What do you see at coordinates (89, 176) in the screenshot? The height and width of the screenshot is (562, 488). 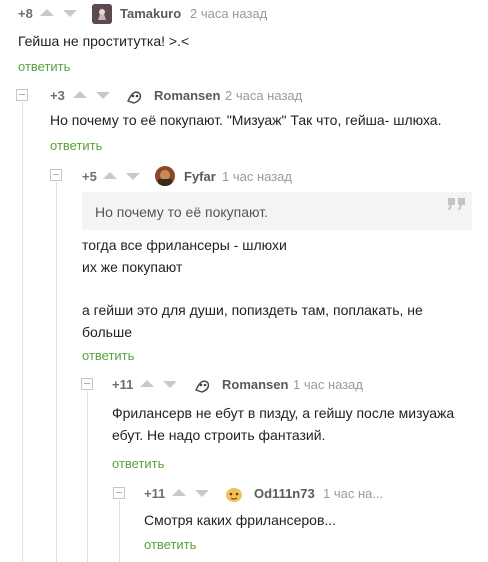 I see `comment-rating: +5` at bounding box center [89, 176].